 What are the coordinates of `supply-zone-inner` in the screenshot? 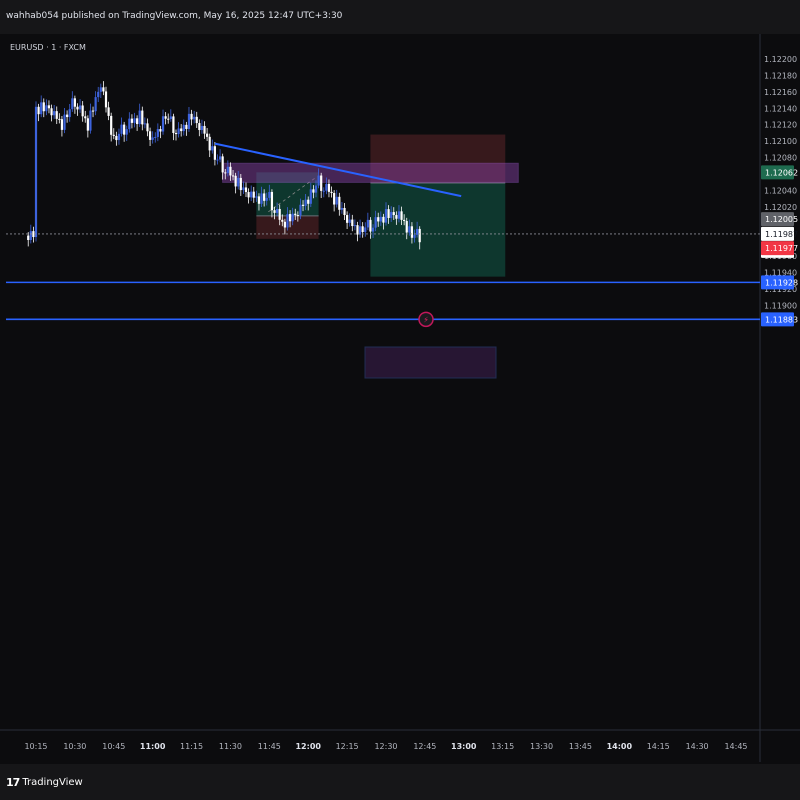 It's located at (430, 362).